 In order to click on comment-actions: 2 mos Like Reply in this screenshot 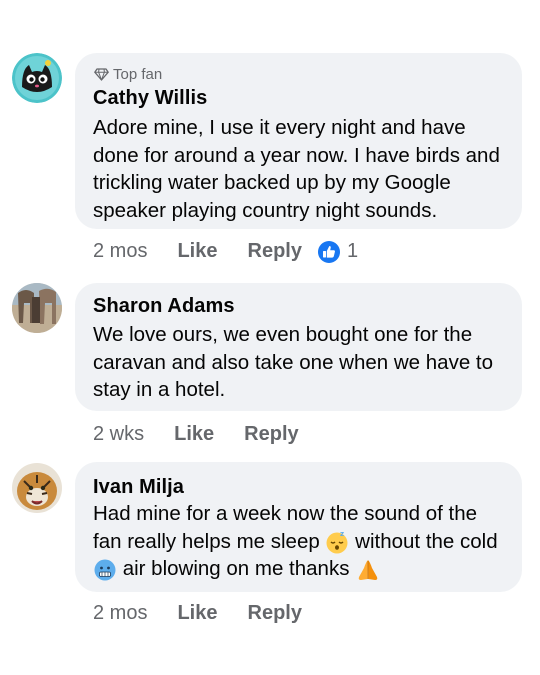, I will do `click(197, 613)`.